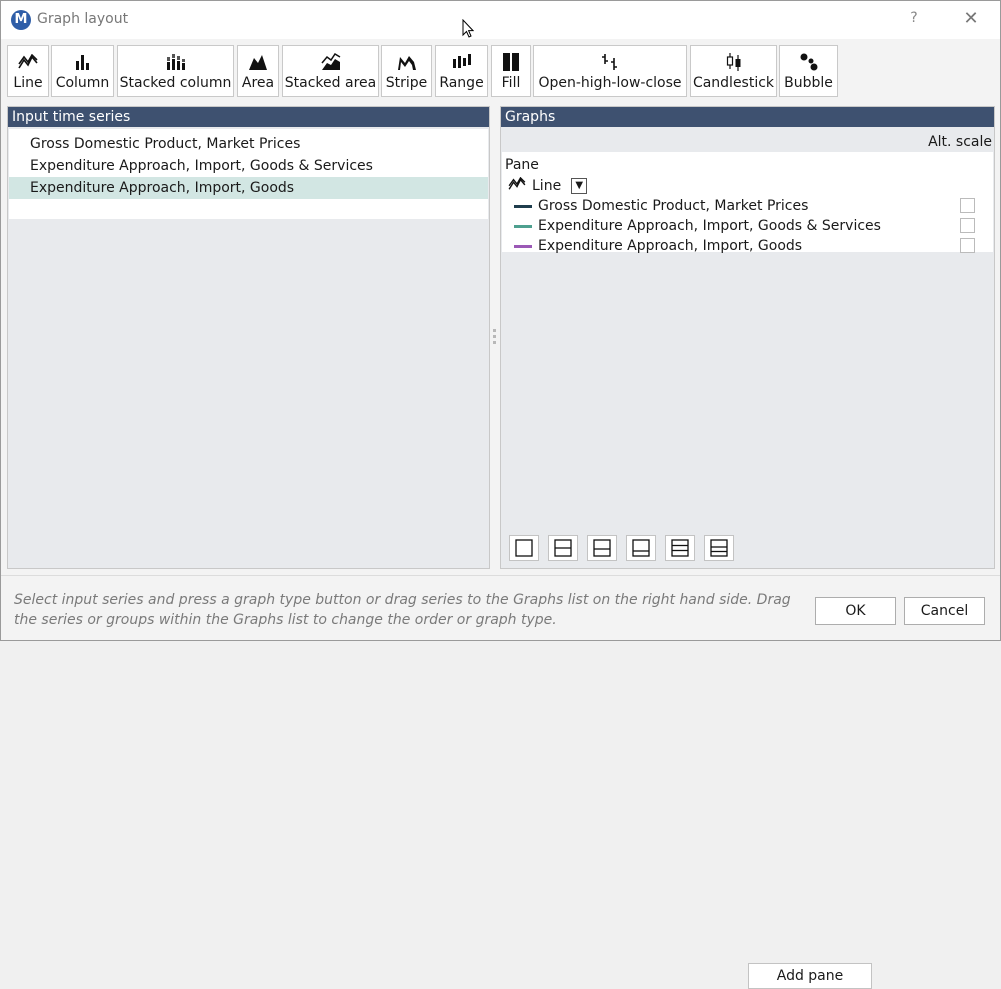  I want to click on app-logo-icon: M, so click(21, 20).